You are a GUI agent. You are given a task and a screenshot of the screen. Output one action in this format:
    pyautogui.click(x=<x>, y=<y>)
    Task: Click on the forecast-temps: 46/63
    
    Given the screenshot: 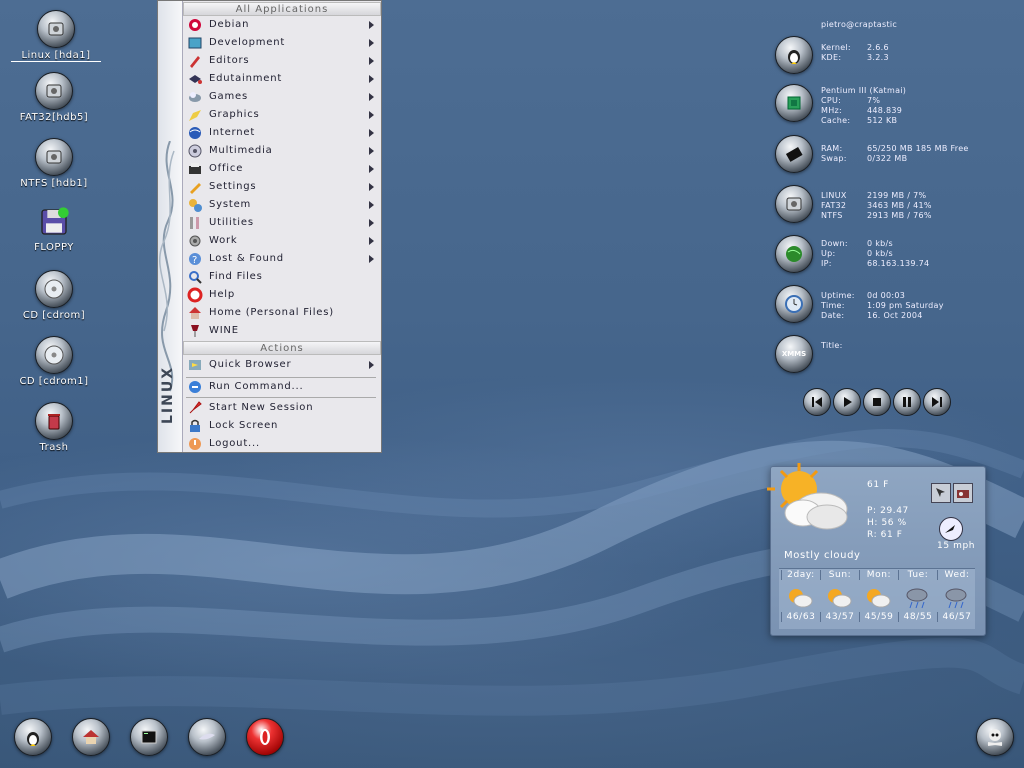 What is the action you would take?
    pyautogui.click(x=800, y=617)
    